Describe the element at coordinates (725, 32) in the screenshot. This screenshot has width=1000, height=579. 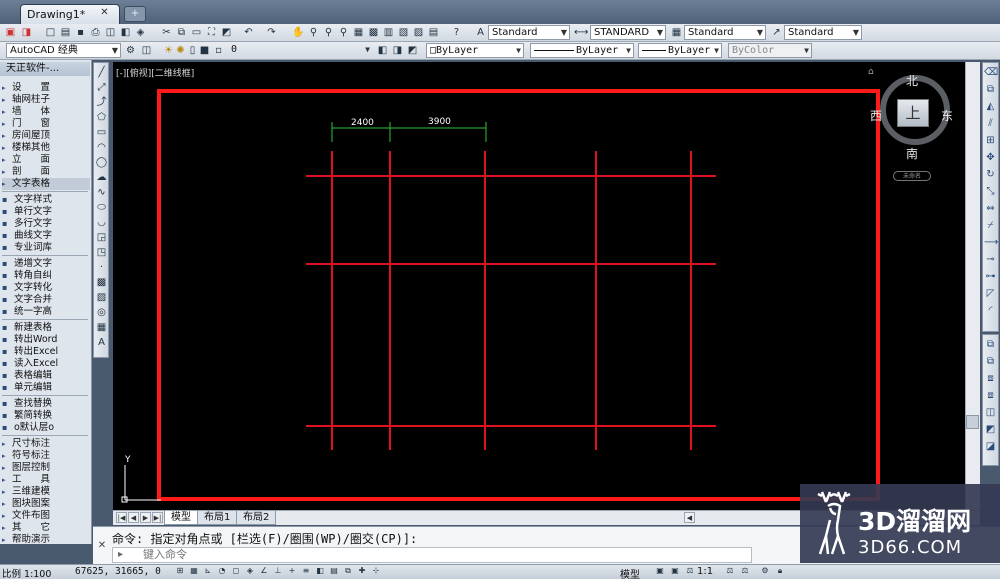
I see `table-style-select: Standard ▼` at that location.